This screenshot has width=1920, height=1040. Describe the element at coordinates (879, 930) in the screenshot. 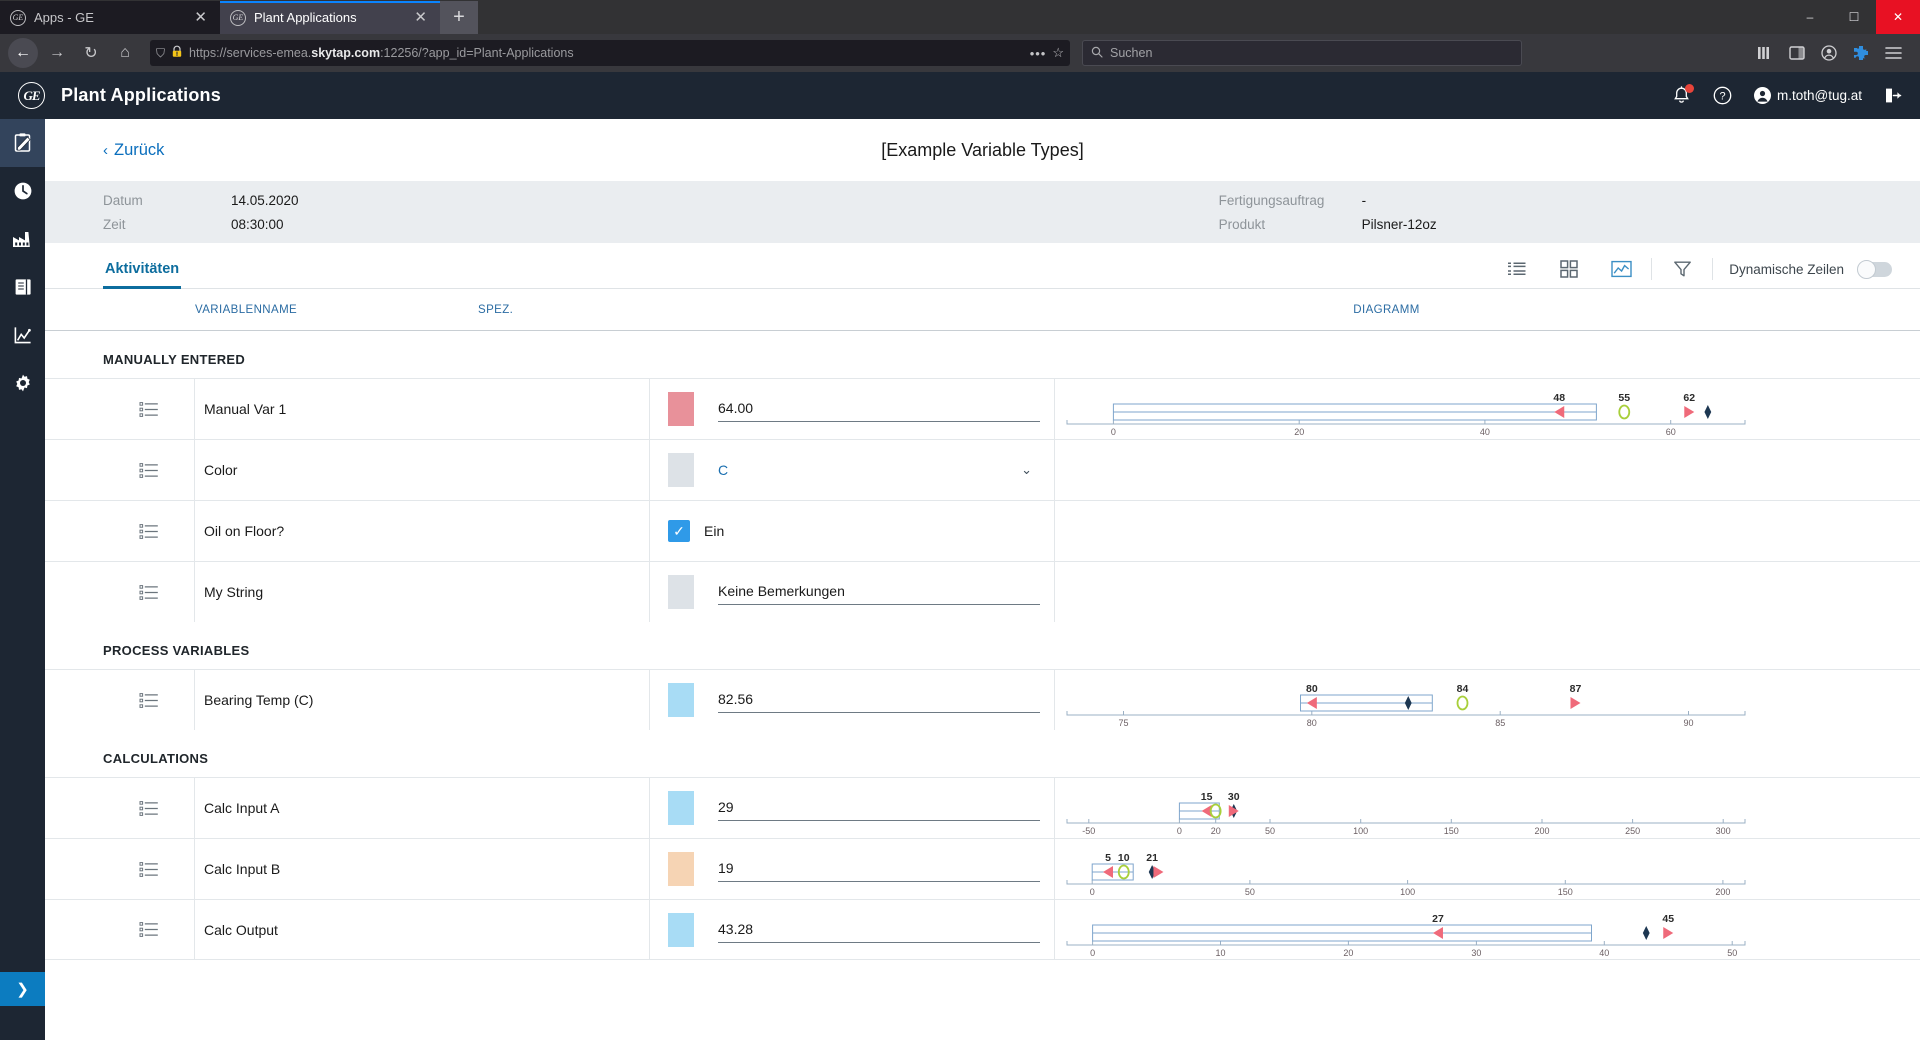

I see `row-value-input: 43.28` at that location.